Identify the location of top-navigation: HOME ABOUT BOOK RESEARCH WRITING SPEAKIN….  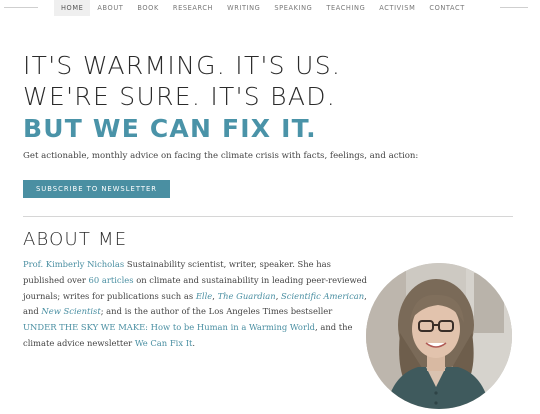
(270, 8).